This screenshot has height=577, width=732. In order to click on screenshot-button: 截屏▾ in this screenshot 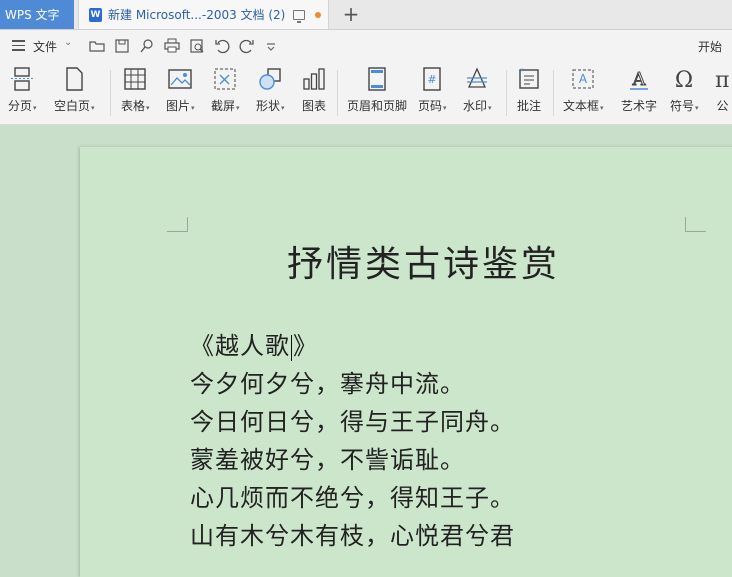, I will do `click(225, 94)`.